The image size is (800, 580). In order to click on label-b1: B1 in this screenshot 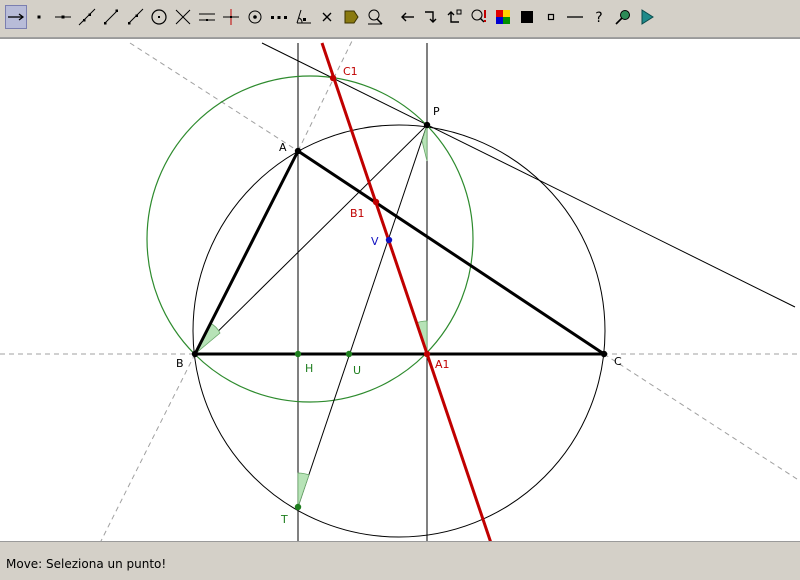, I will do `click(357, 213)`.